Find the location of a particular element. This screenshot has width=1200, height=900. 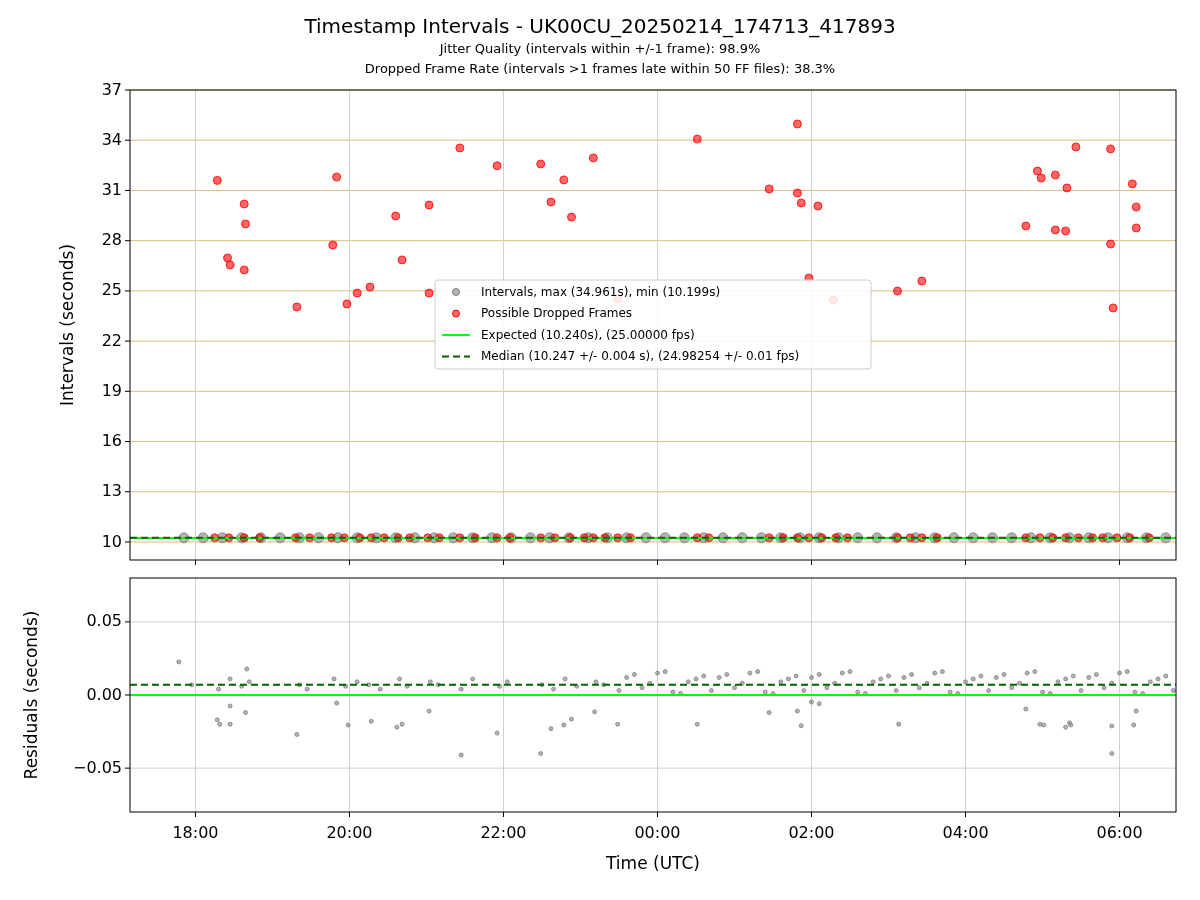

tick-label: 25 is located at coordinates (111, 290).